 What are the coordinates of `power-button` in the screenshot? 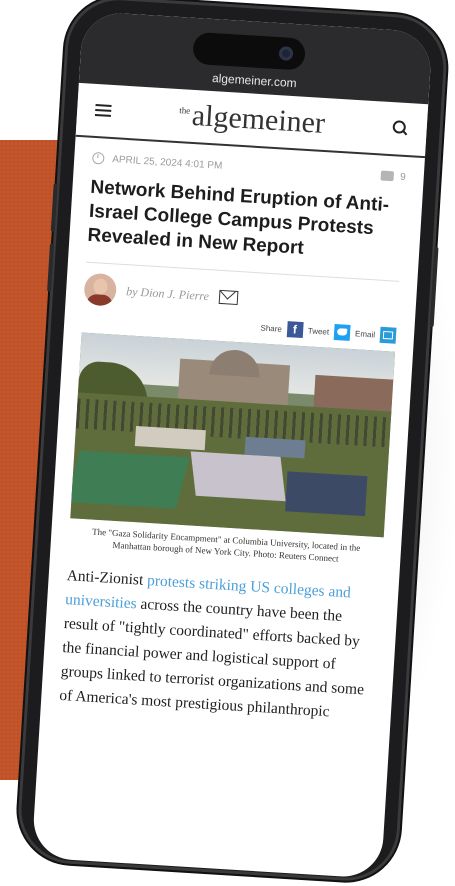 It's located at (434, 287).